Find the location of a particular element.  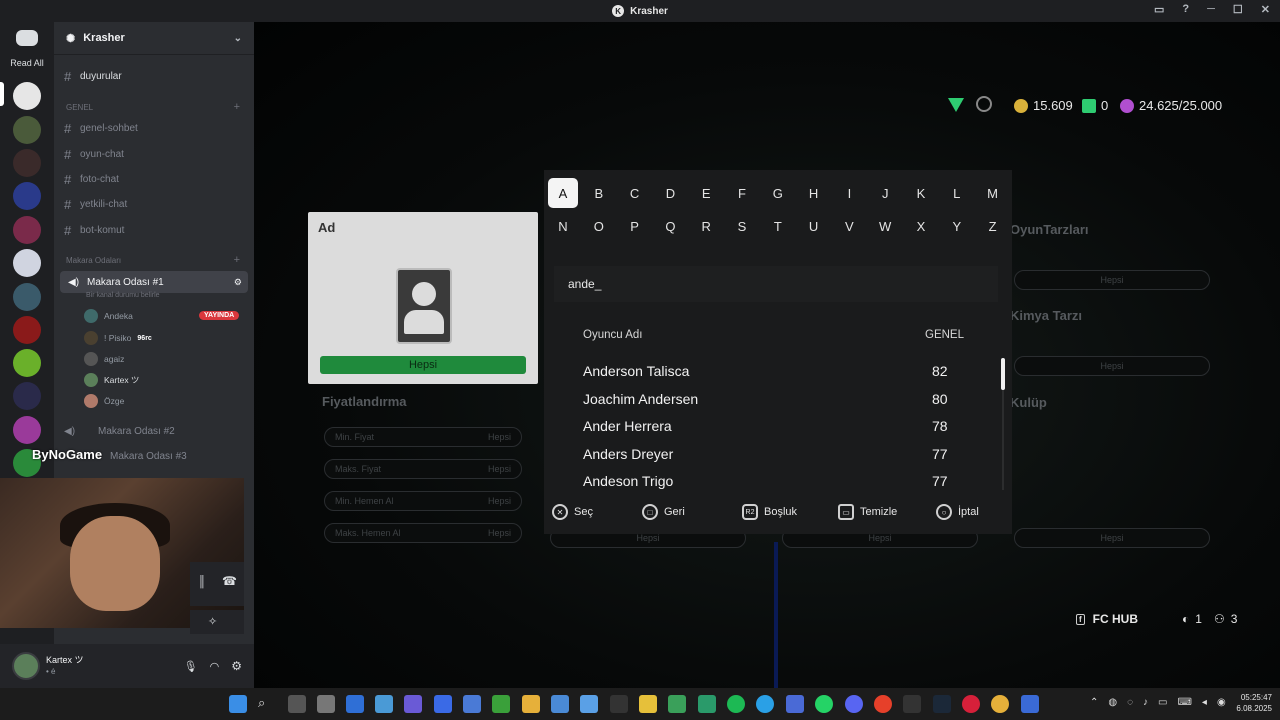

channel-duyurular: # duyurular is located at coordinates (93, 76).